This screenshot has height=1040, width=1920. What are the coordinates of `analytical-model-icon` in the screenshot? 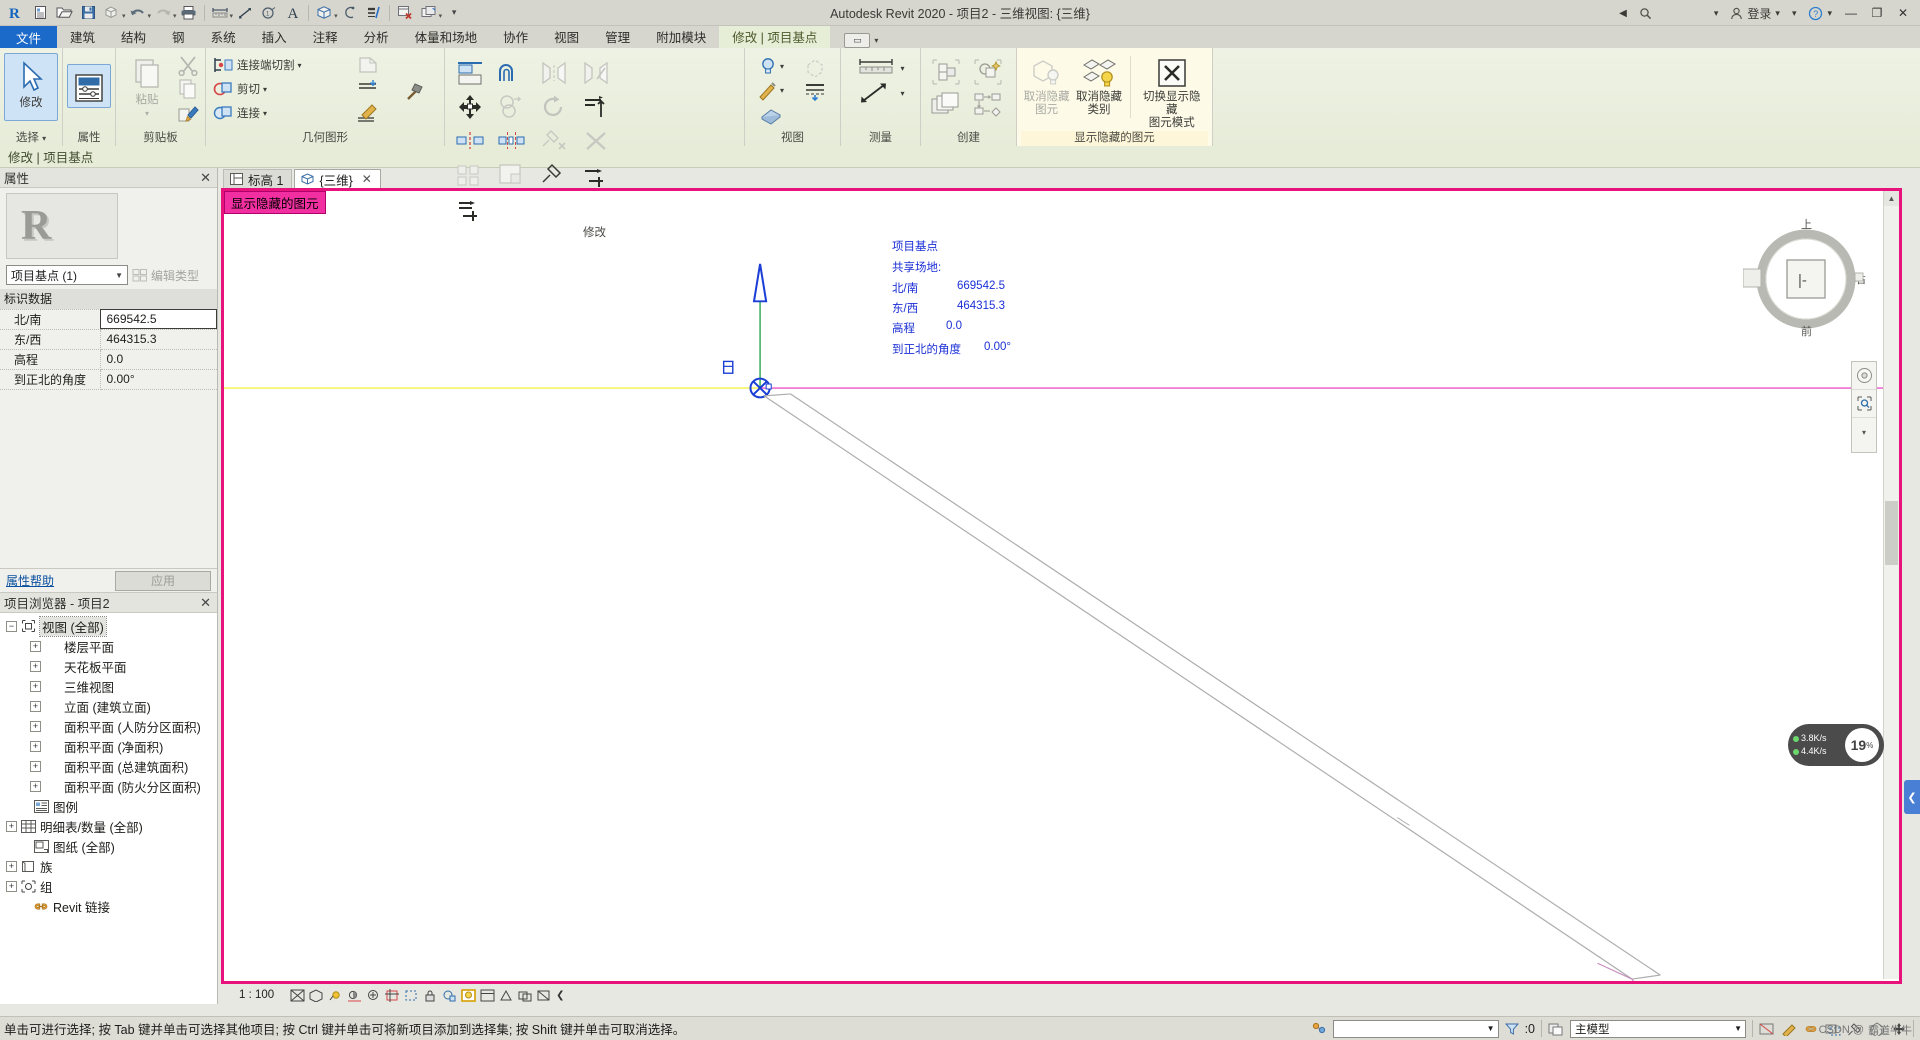 It's located at (506, 995).